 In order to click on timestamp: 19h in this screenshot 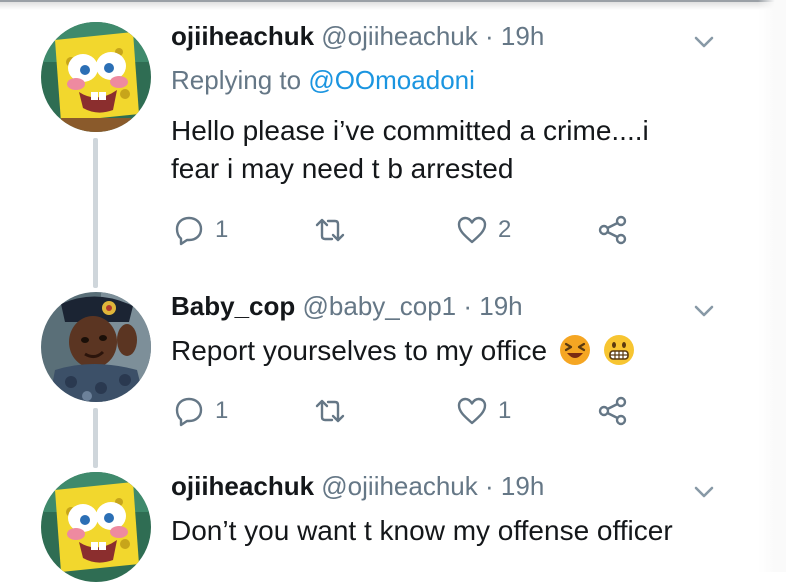, I will do `click(522, 486)`.